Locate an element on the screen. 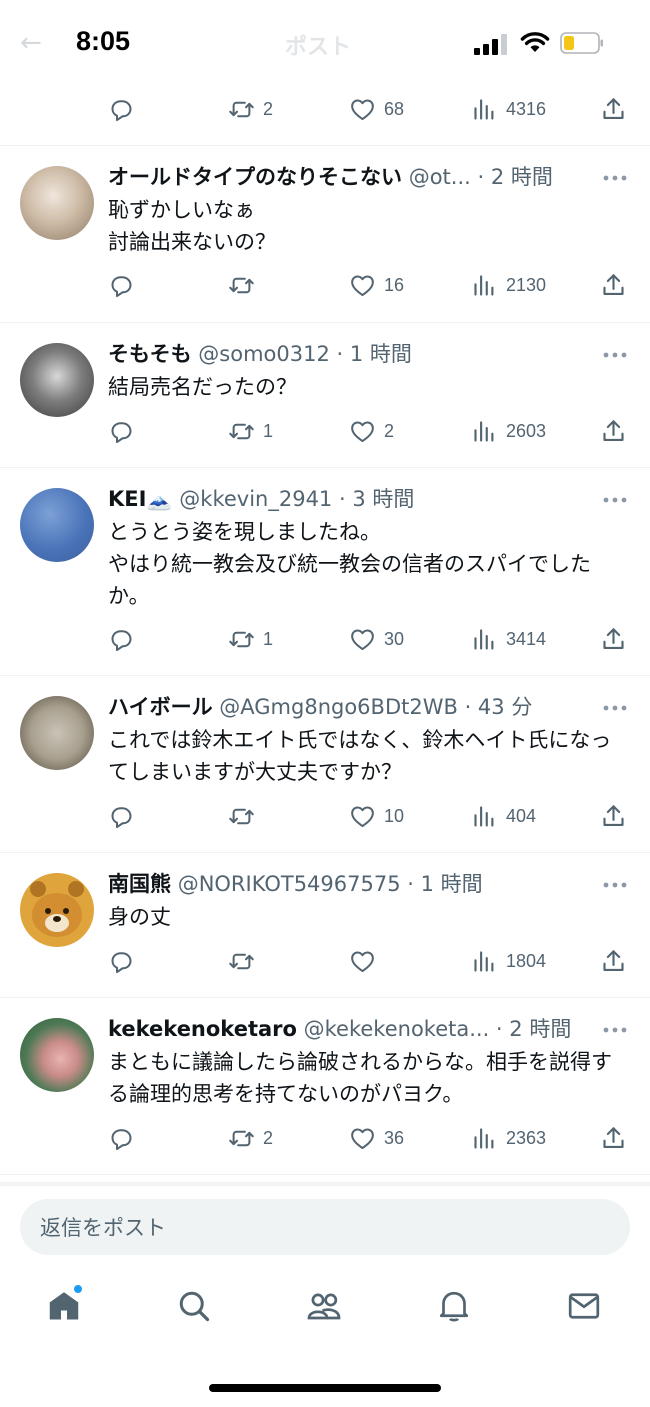 This screenshot has width=650, height=1407. display-name: オールドタイプのなりそこない is located at coordinates (255, 177).